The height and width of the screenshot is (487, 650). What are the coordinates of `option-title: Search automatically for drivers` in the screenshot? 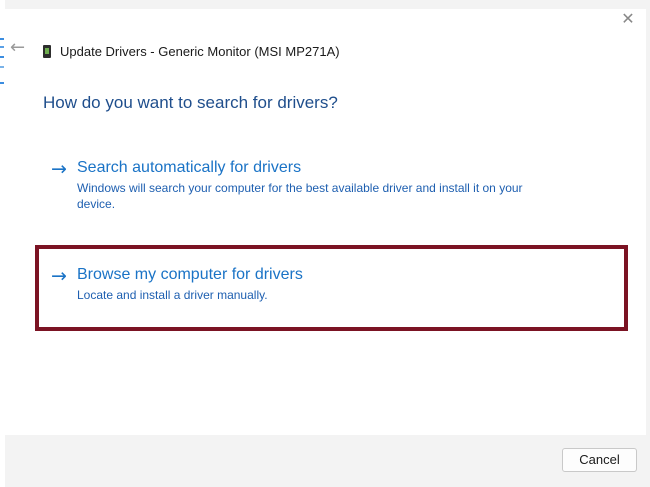 It's located at (189, 167).